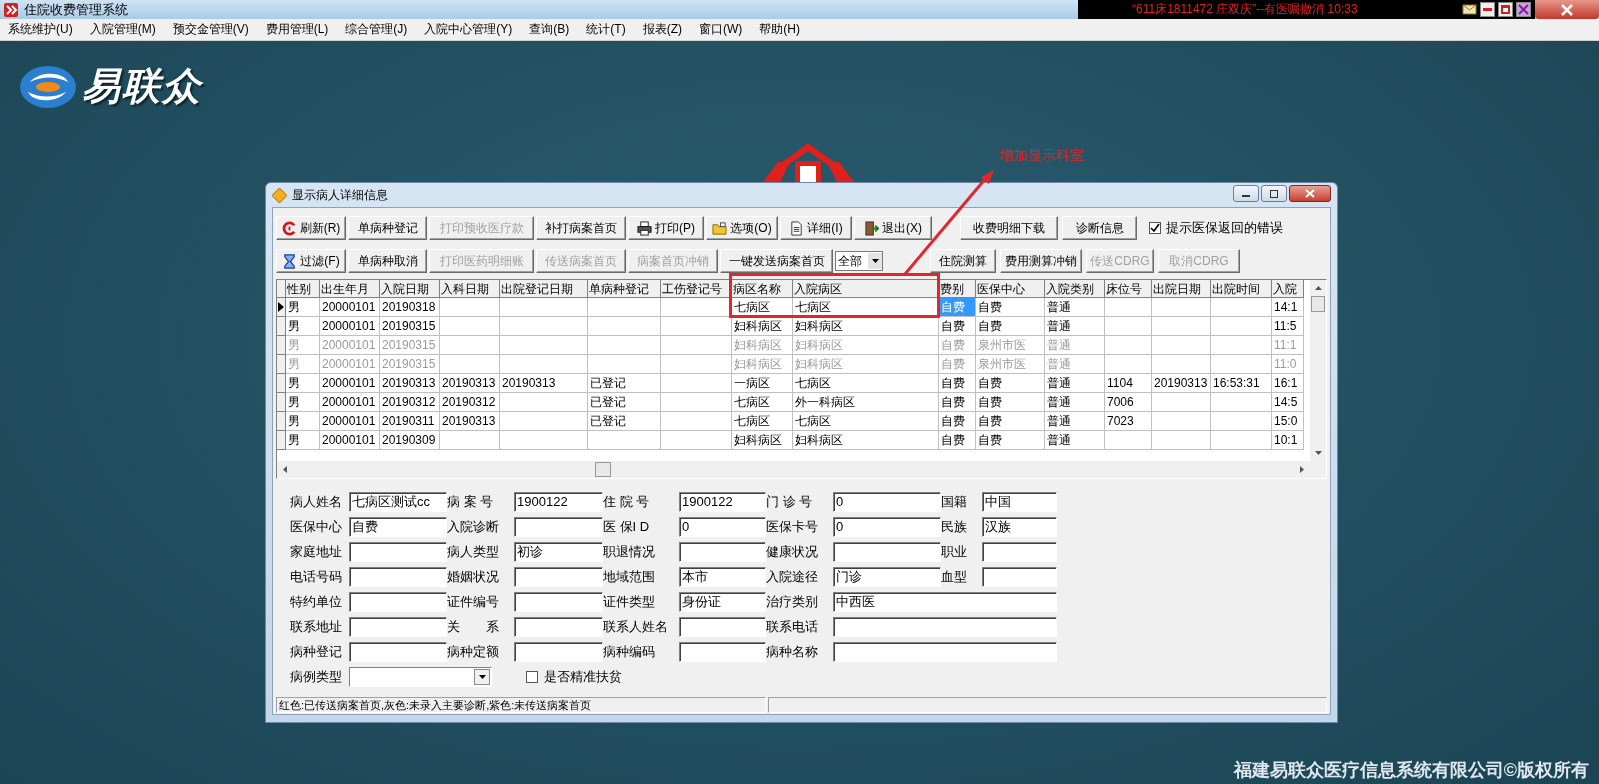  What do you see at coordinates (722, 576) in the screenshot?
I see `input-field: 本市` at bounding box center [722, 576].